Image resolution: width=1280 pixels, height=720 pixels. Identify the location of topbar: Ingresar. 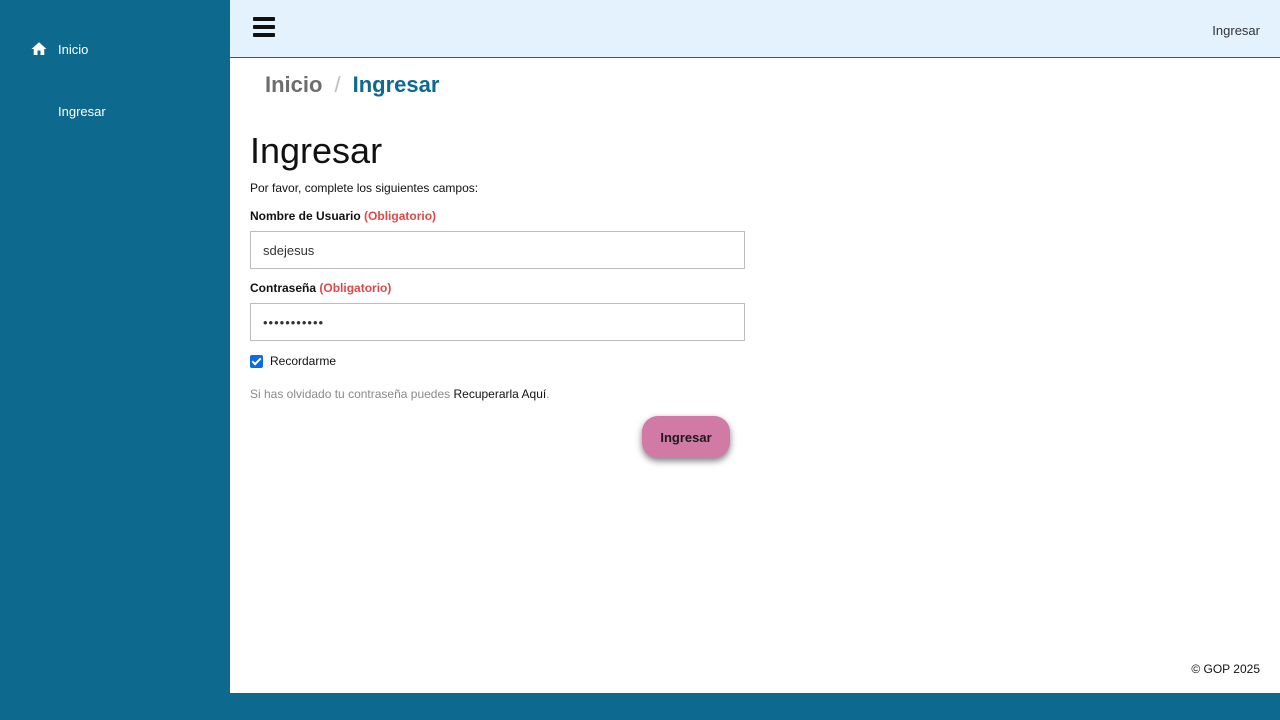
(755, 29).